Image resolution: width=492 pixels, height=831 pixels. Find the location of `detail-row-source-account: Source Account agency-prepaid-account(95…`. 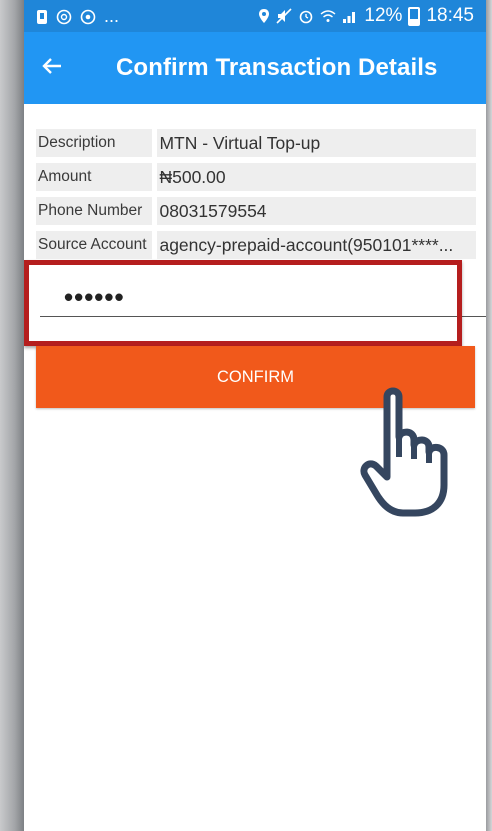

detail-row-source-account: Source Account agency-prepaid-account(95… is located at coordinates (256, 245).